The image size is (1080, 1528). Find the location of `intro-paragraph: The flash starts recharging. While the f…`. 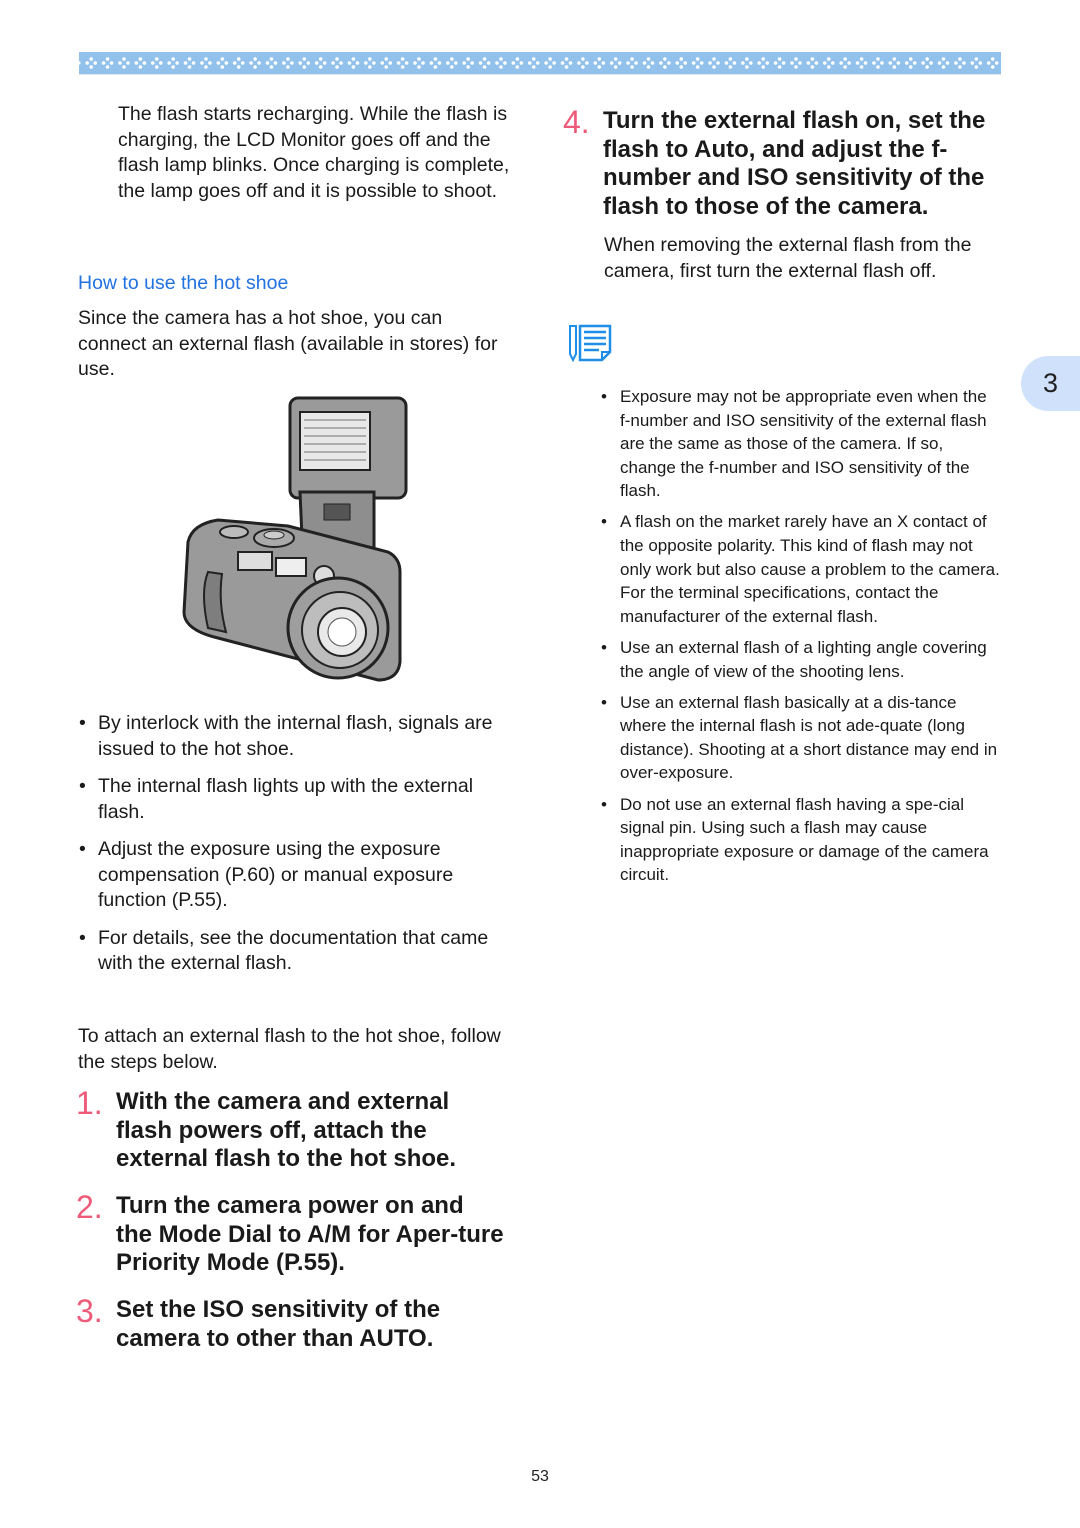

intro-paragraph: The flash starts recharging. While the f… is located at coordinates (314, 152).